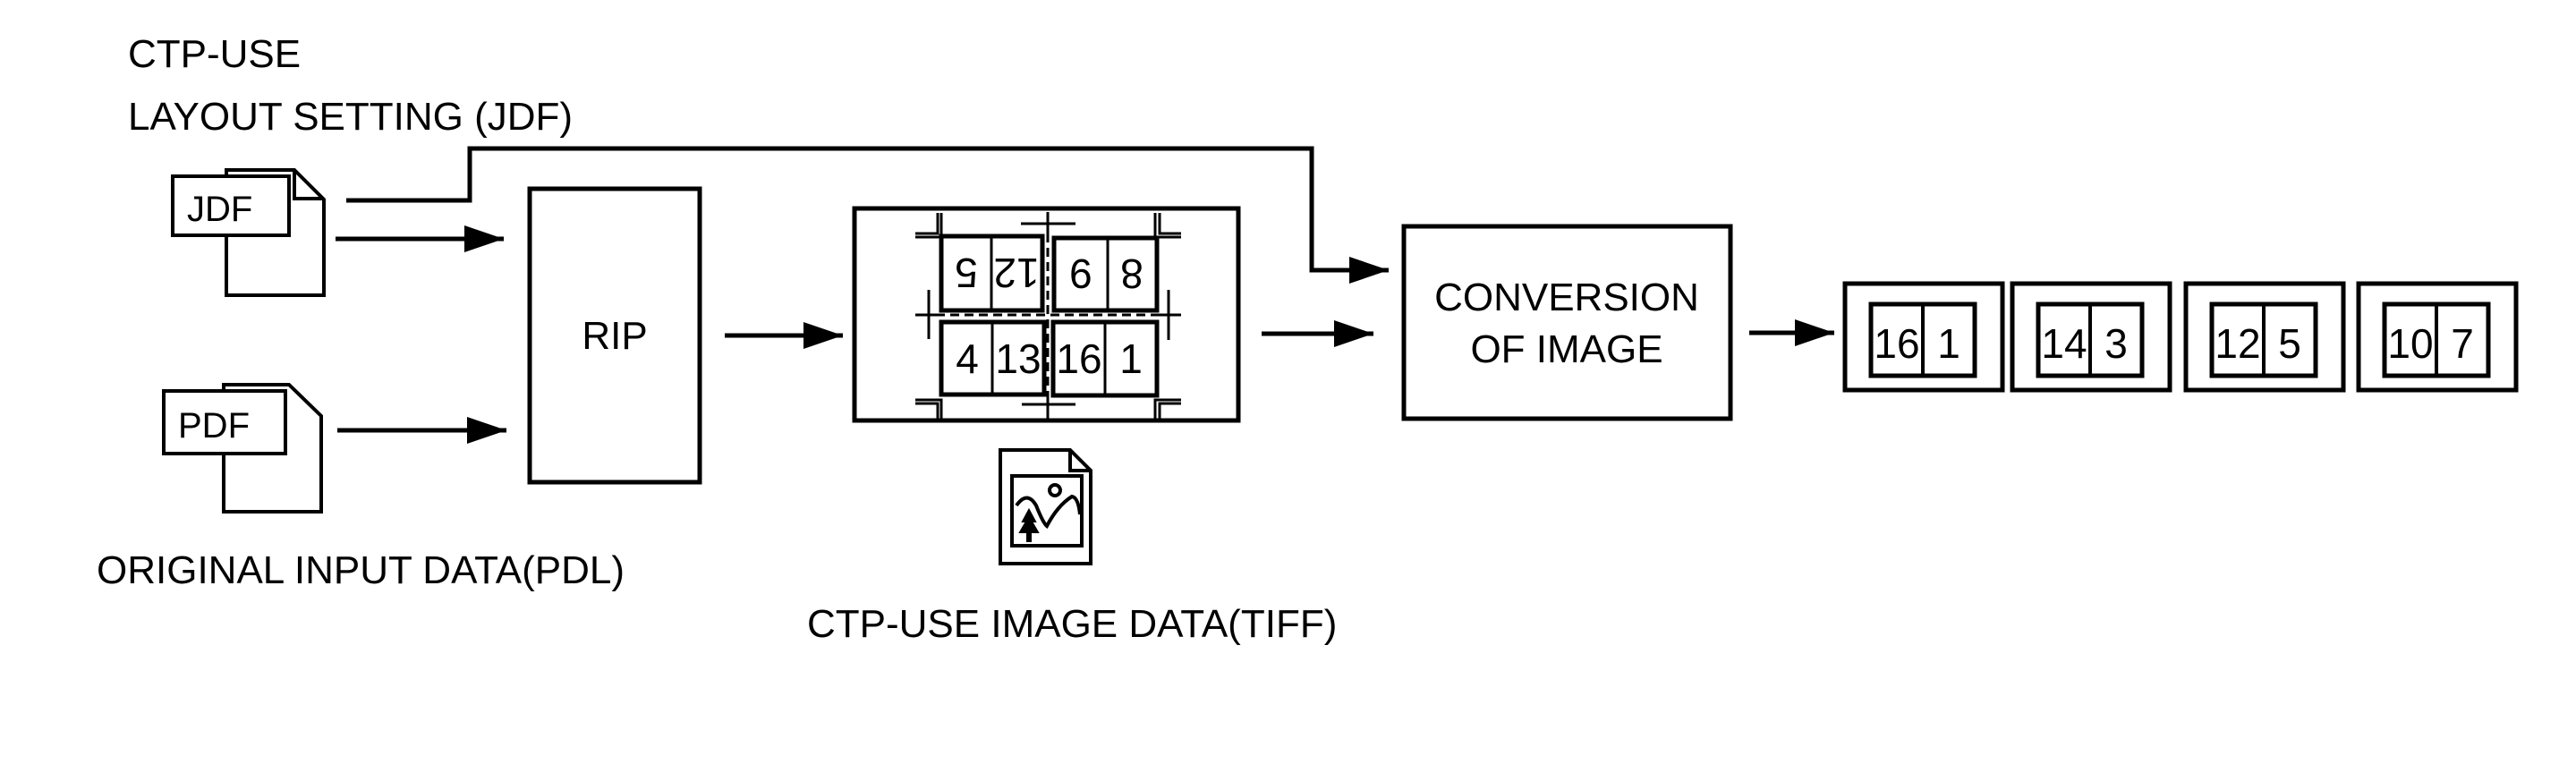 The height and width of the screenshot is (781, 2576). Describe the element at coordinates (1131, 273) in the screenshot. I see `page-number: 8` at that location.